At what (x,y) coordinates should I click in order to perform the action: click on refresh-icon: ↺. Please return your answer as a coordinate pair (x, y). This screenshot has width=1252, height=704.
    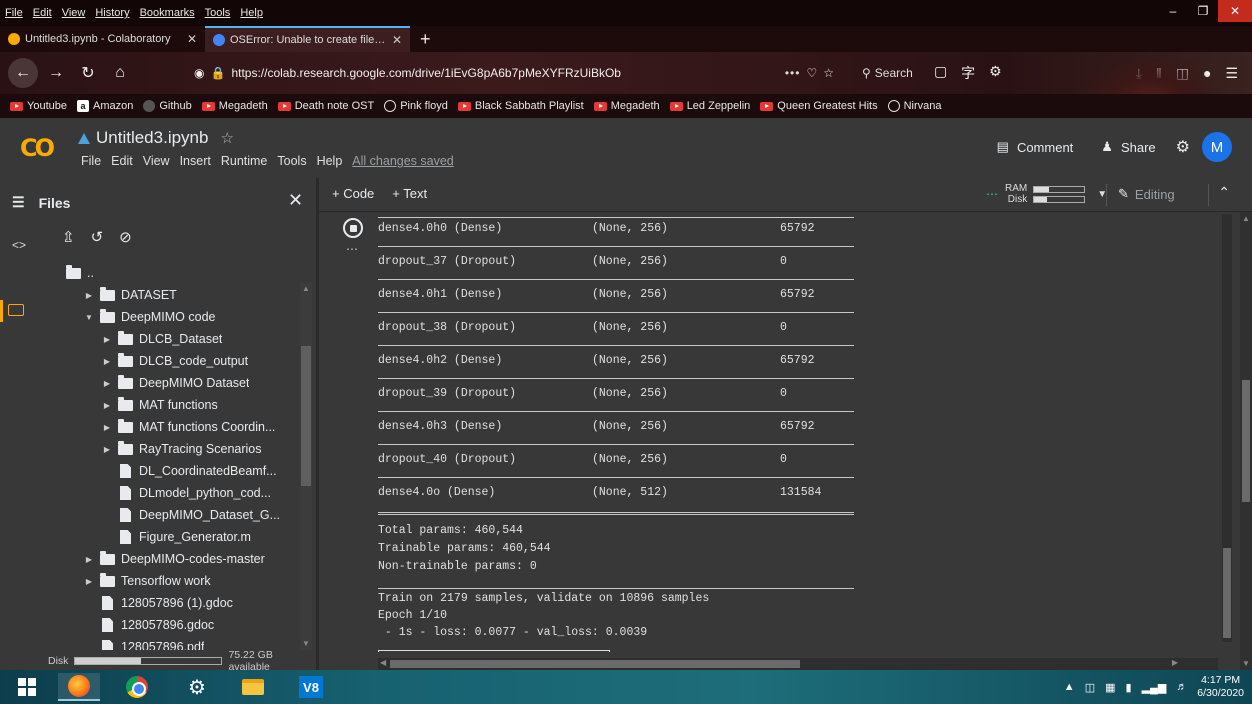
    Looking at the image, I should click on (97, 237).